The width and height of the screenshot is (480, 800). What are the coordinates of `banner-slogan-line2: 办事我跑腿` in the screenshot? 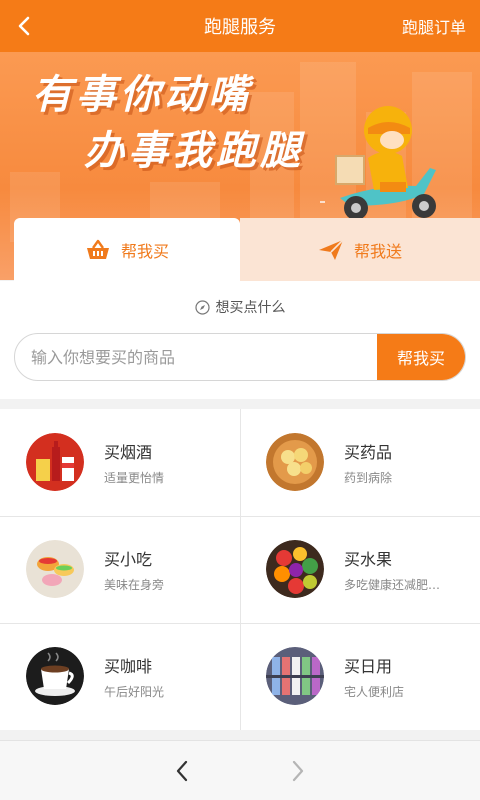 It's located at (194, 151).